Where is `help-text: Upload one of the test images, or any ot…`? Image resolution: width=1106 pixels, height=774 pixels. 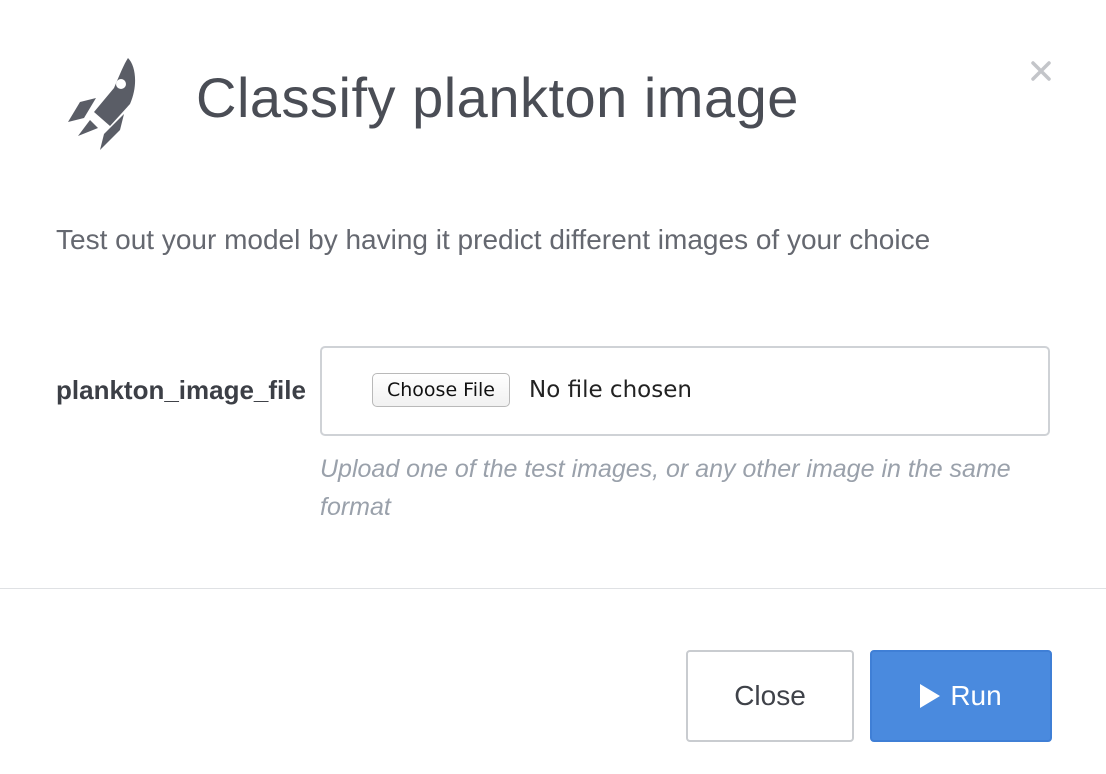
help-text: Upload one of the test images, or any ot… is located at coordinates (665, 488).